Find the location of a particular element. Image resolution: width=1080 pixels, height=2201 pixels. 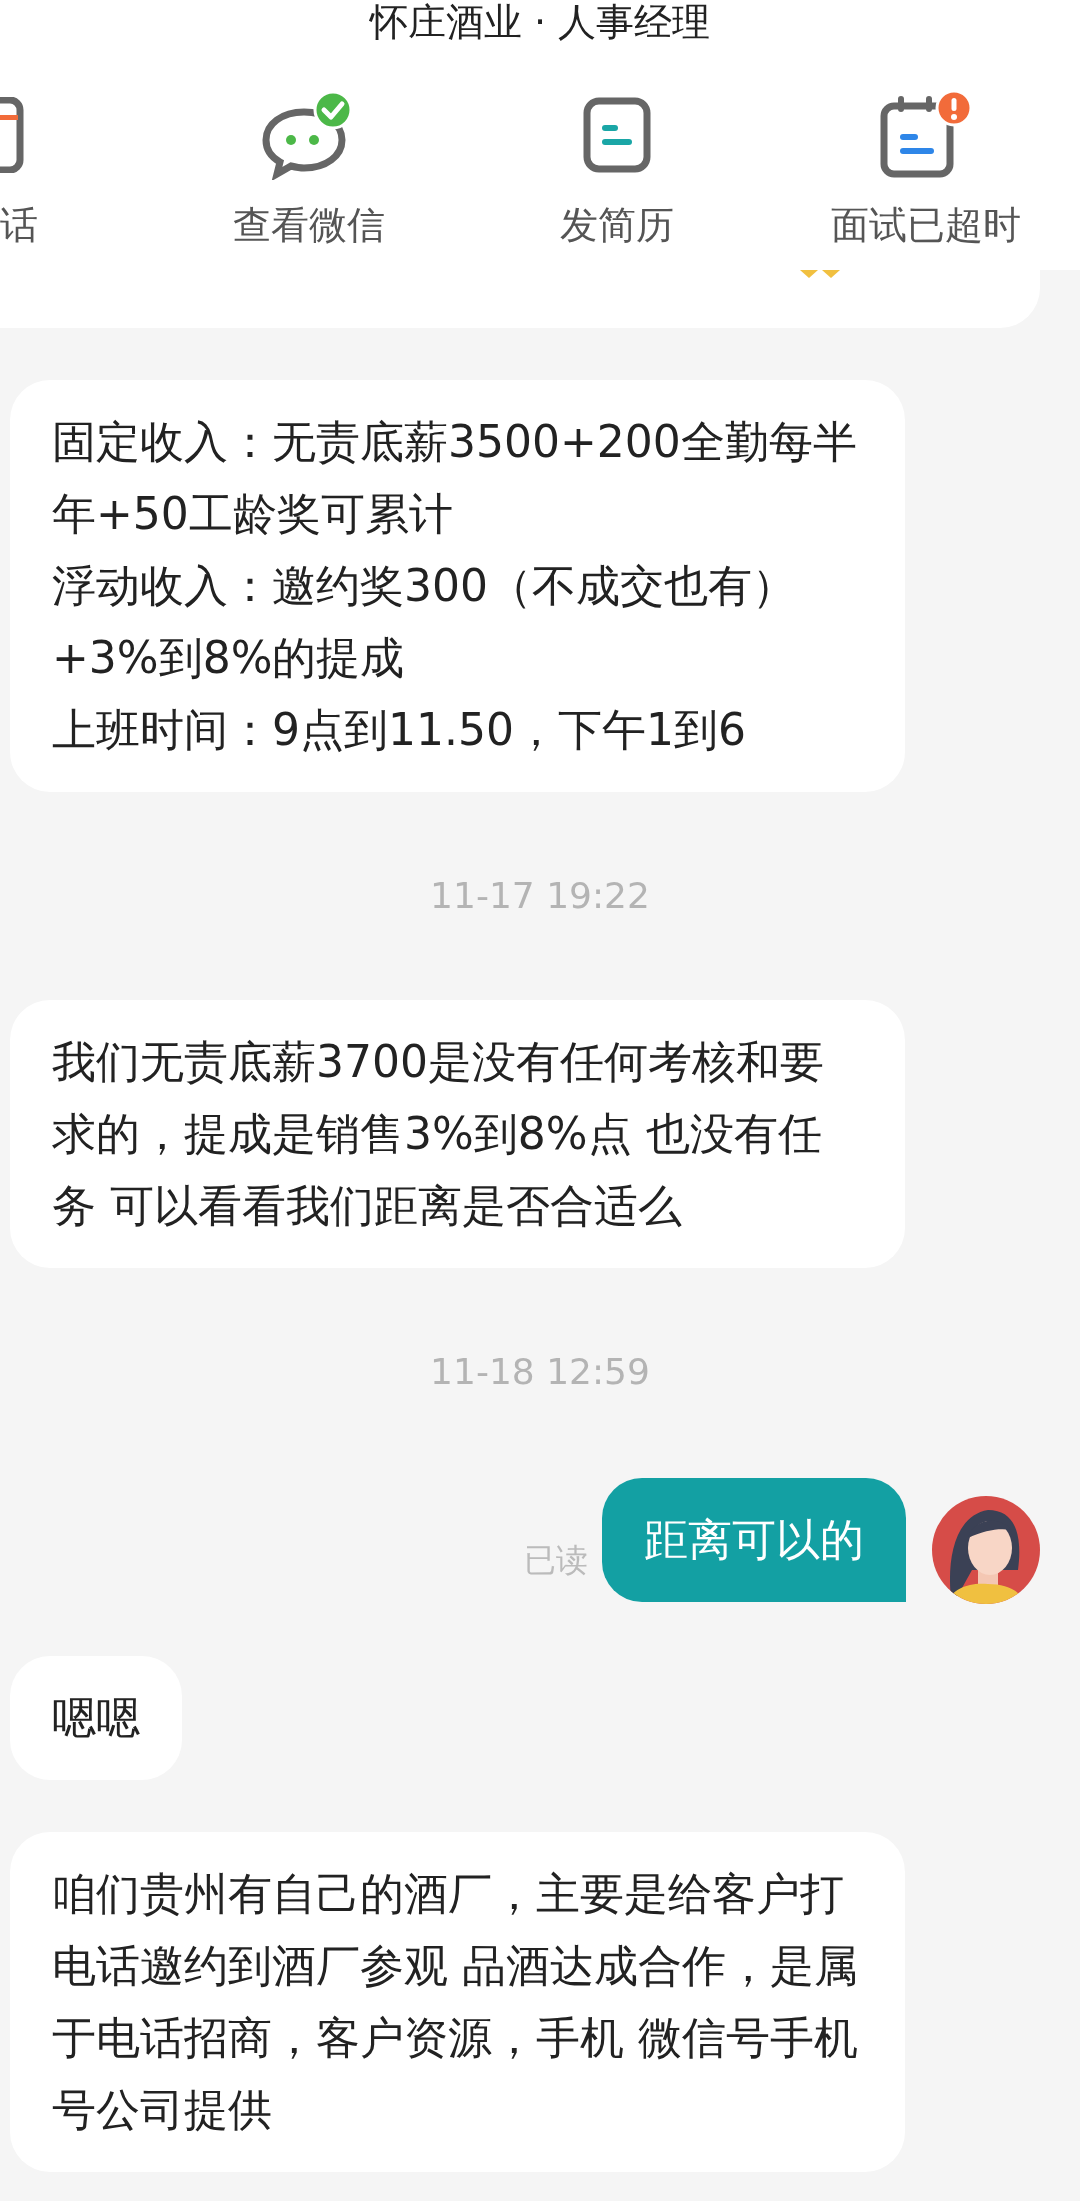

message-text: 我们无责底薪3700是没有任何考核和要求的，提成是销售3%到8%点 也没有任务 可以看看我们距离是否合适么 is located at coordinates (438, 1134).